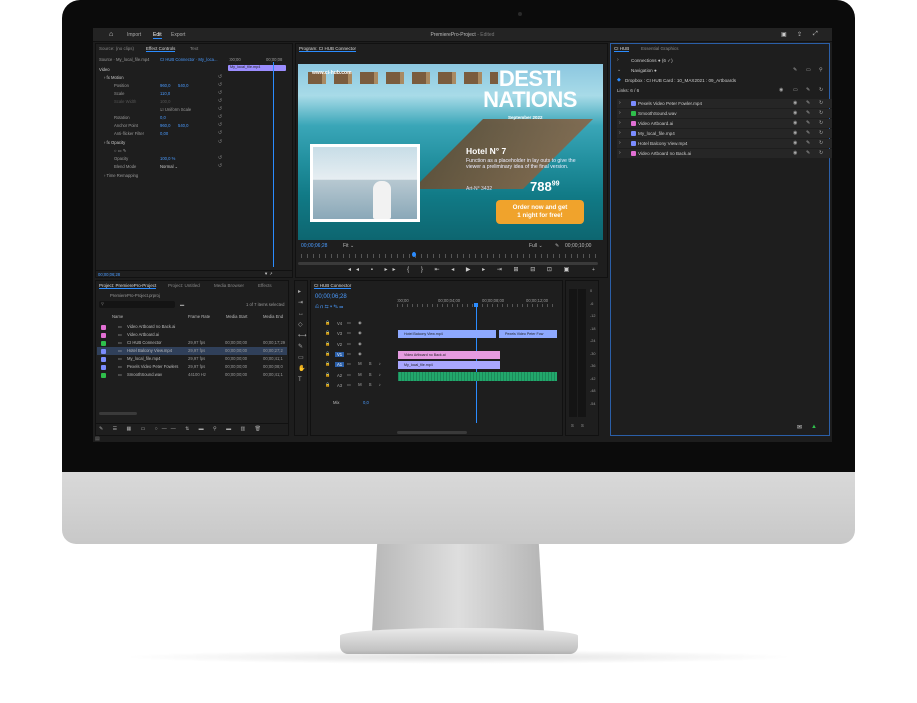  What do you see at coordinates (447, 334) in the screenshot?
I see `timeline-clip: Hotel Balcony View.mp4` at bounding box center [447, 334].